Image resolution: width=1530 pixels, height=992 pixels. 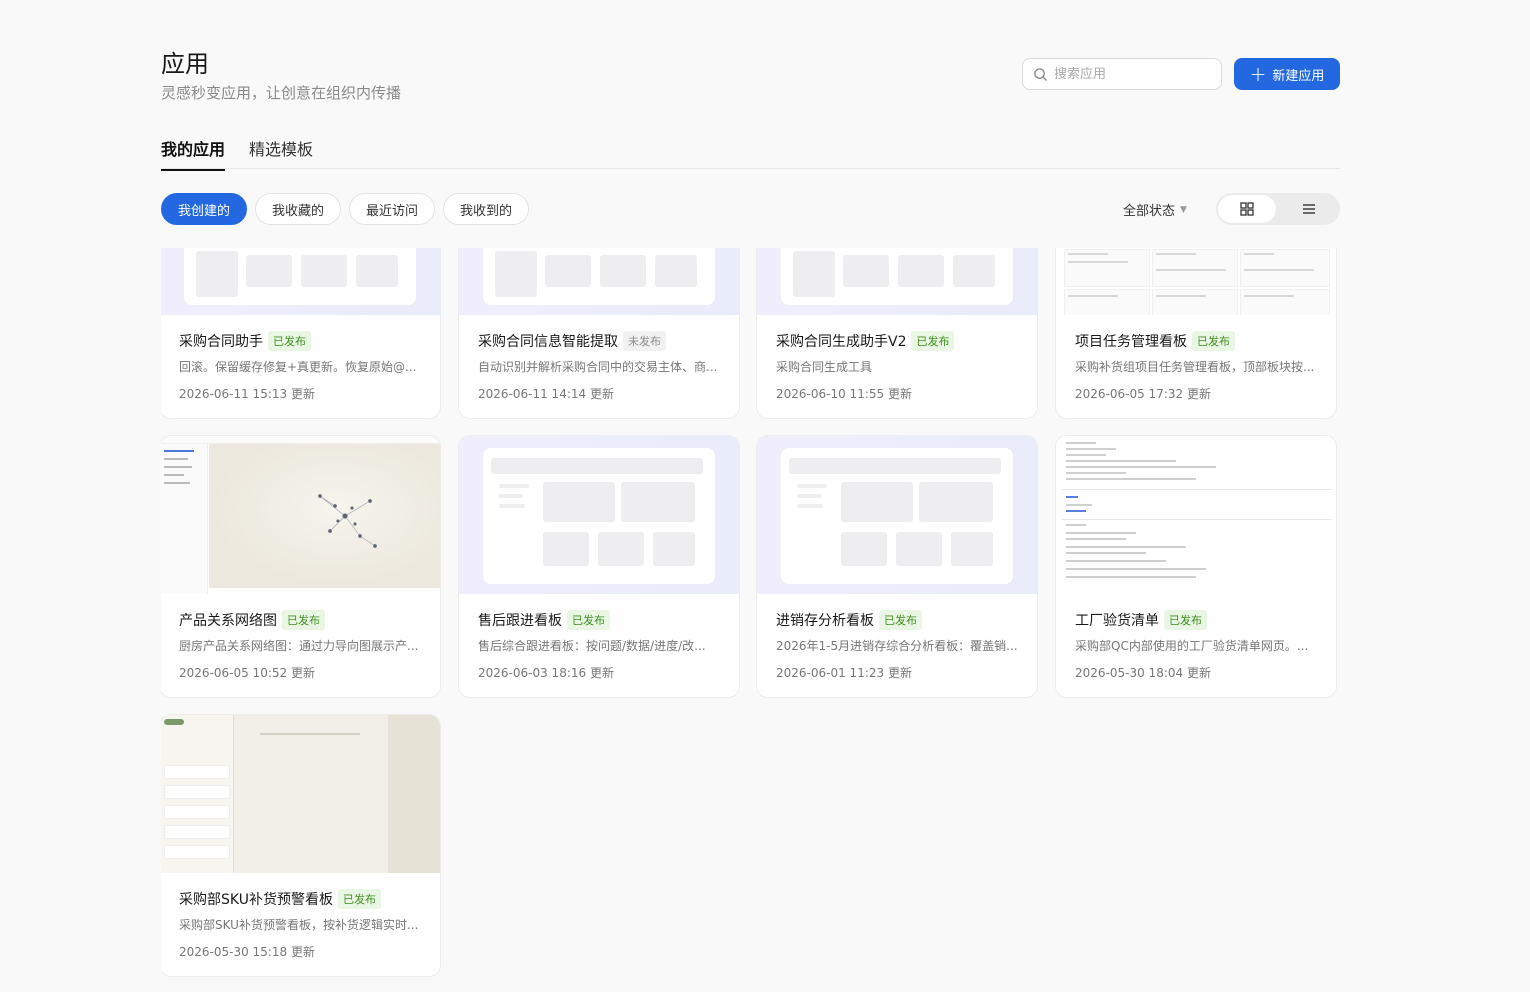 What do you see at coordinates (1117, 621) in the screenshot?
I see `app-name: 工厂验货清单` at bounding box center [1117, 621].